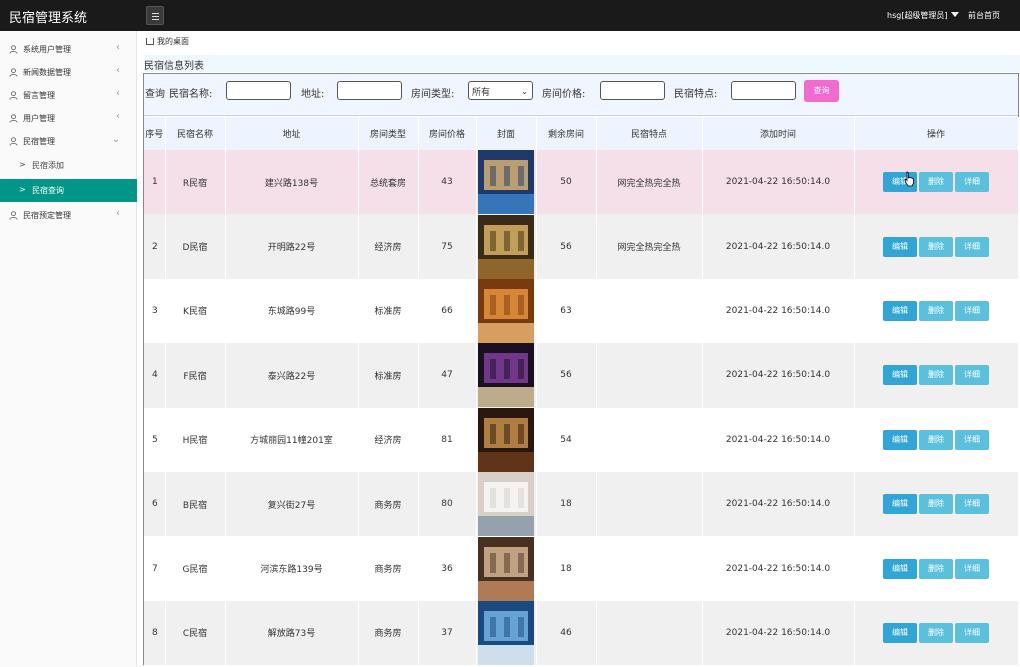 This screenshot has height=667, width=1020. I want to click on breadcrumb: 我的桌面, so click(167, 41).